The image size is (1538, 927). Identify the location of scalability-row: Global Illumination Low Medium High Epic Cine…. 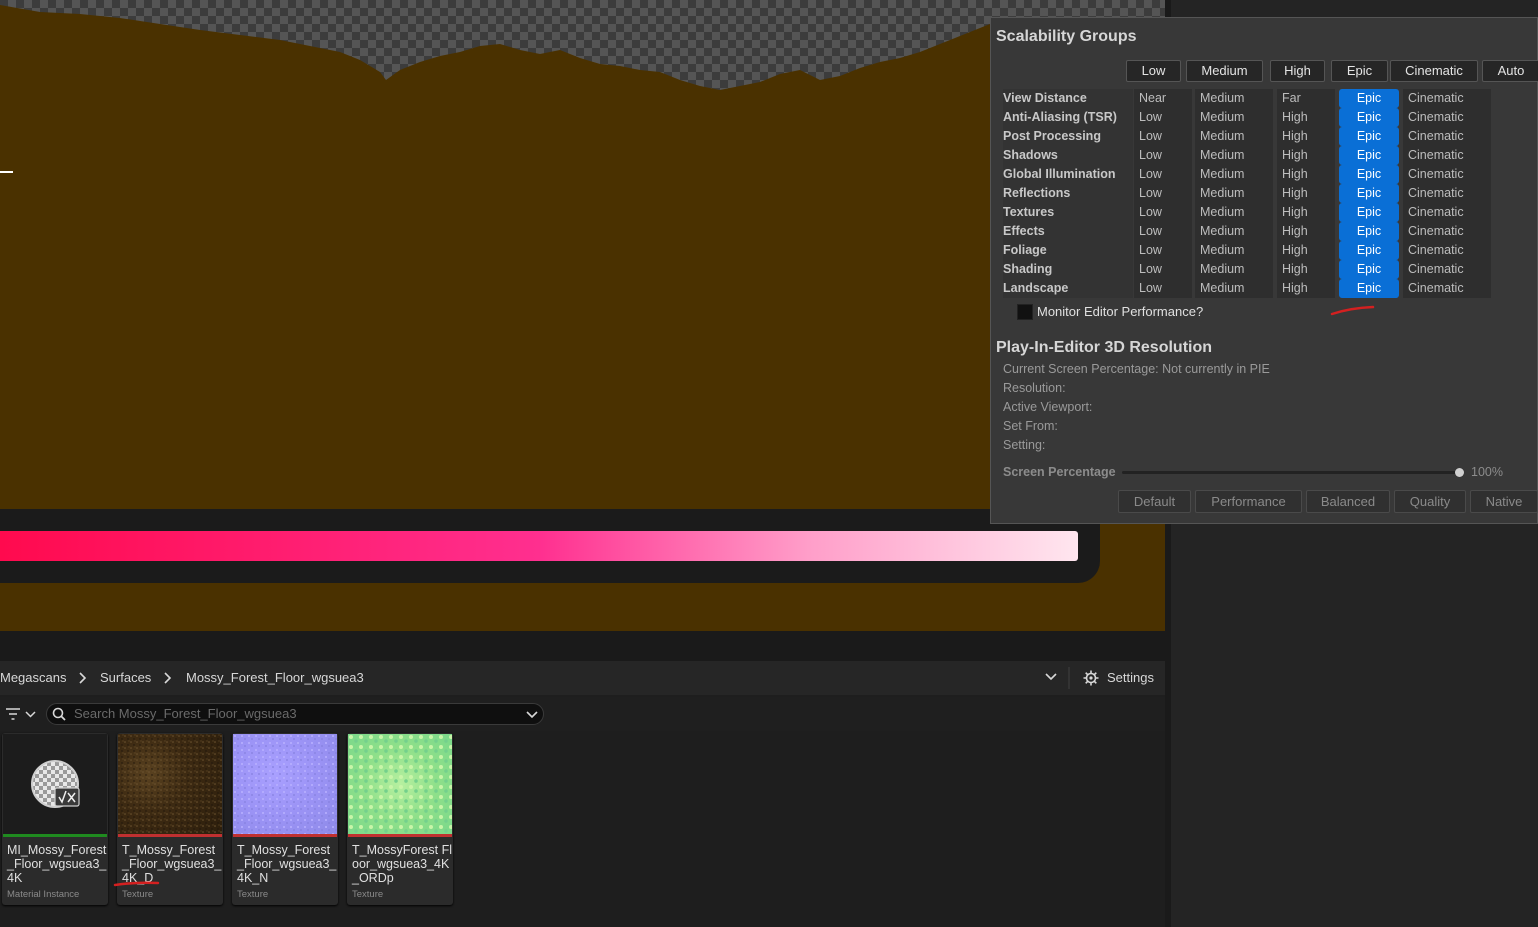
(1247, 174).